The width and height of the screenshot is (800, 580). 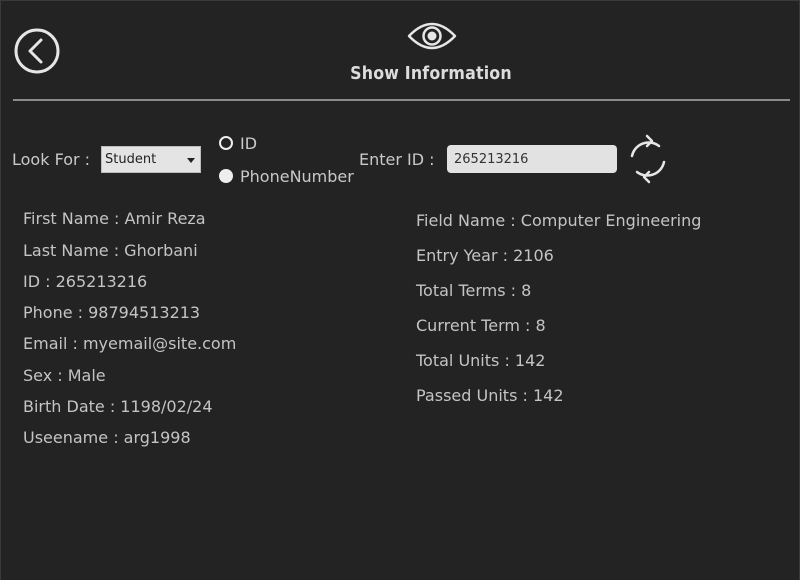 I want to click on entry-year-text: Entry Year : 2106, so click(x=485, y=255).